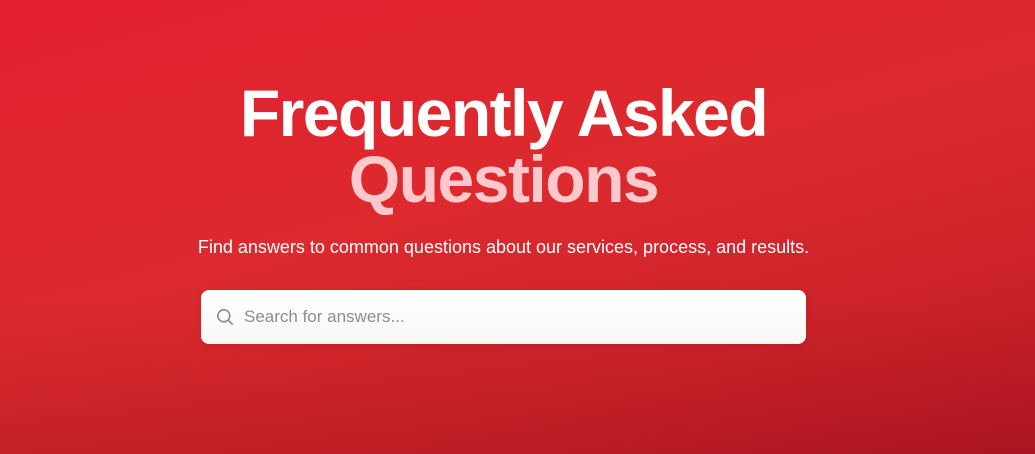 The width and height of the screenshot is (1035, 454). What do you see at coordinates (225, 317) in the screenshot?
I see `search-icon` at bounding box center [225, 317].